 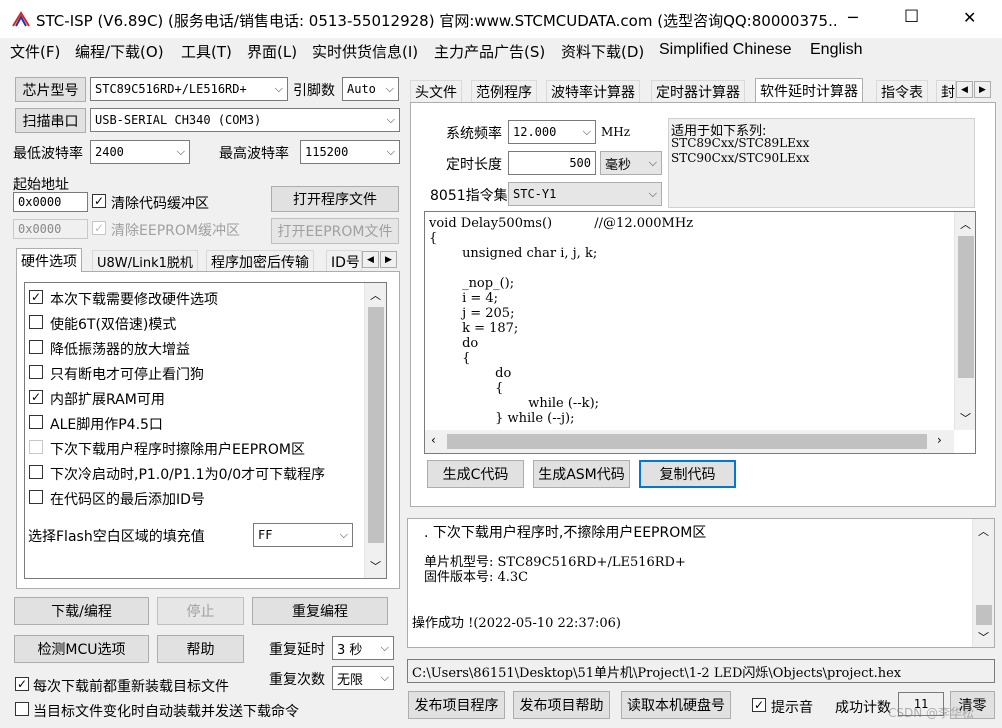 What do you see at coordinates (469, 196) in the screenshot?
I see `isa-label: 8051指令集` at bounding box center [469, 196].